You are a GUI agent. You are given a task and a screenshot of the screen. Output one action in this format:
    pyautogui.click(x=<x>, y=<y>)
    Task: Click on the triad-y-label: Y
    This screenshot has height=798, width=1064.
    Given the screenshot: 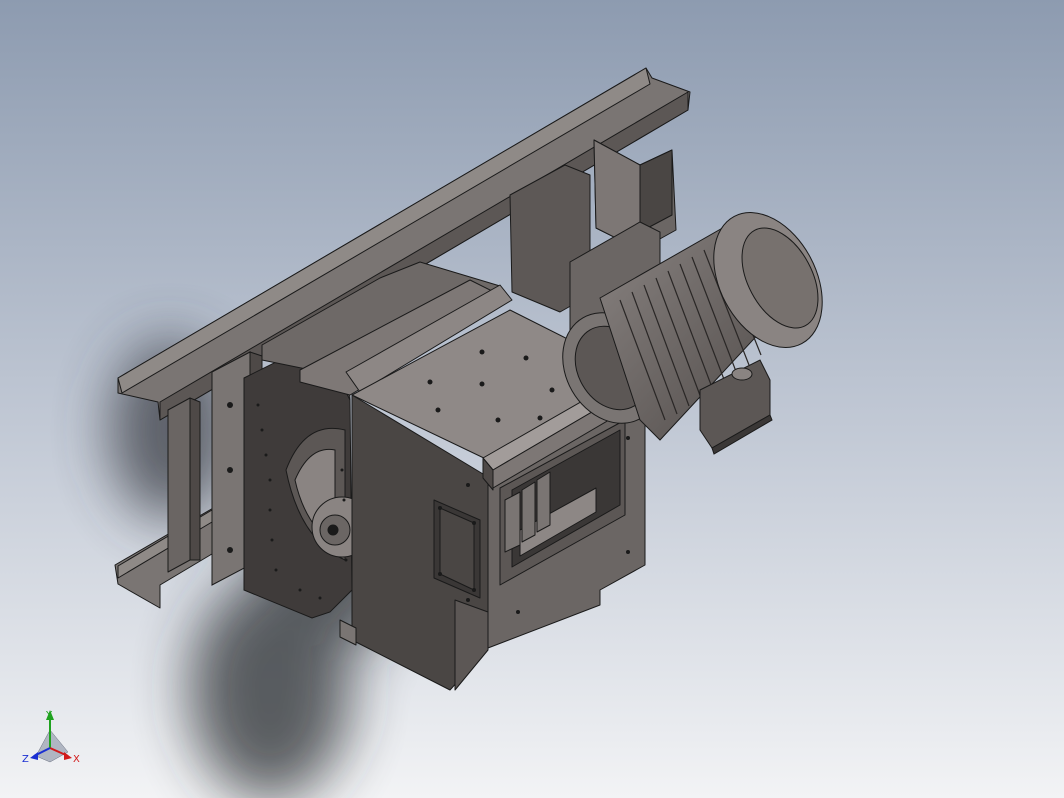 What is the action you would take?
    pyautogui.click(x=49, y=715)
    